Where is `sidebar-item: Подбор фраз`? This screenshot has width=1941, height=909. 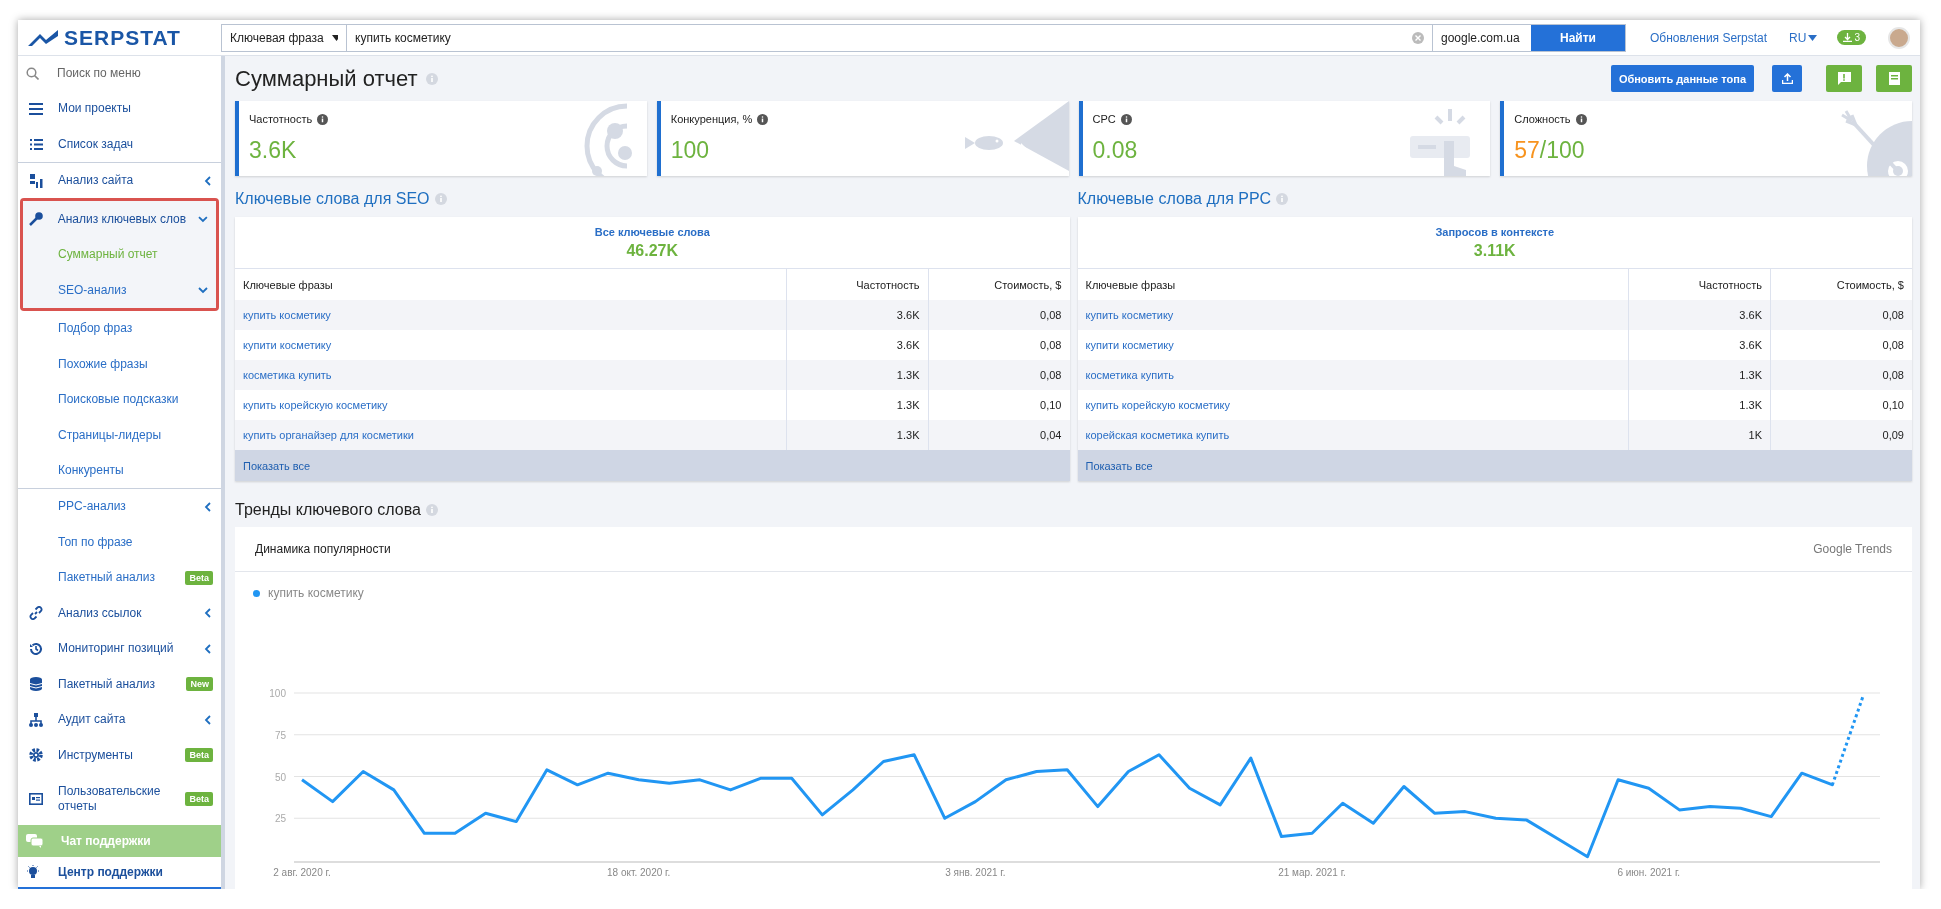
sidebar-item: Подбор фраз is located at coordinates (119, 328).